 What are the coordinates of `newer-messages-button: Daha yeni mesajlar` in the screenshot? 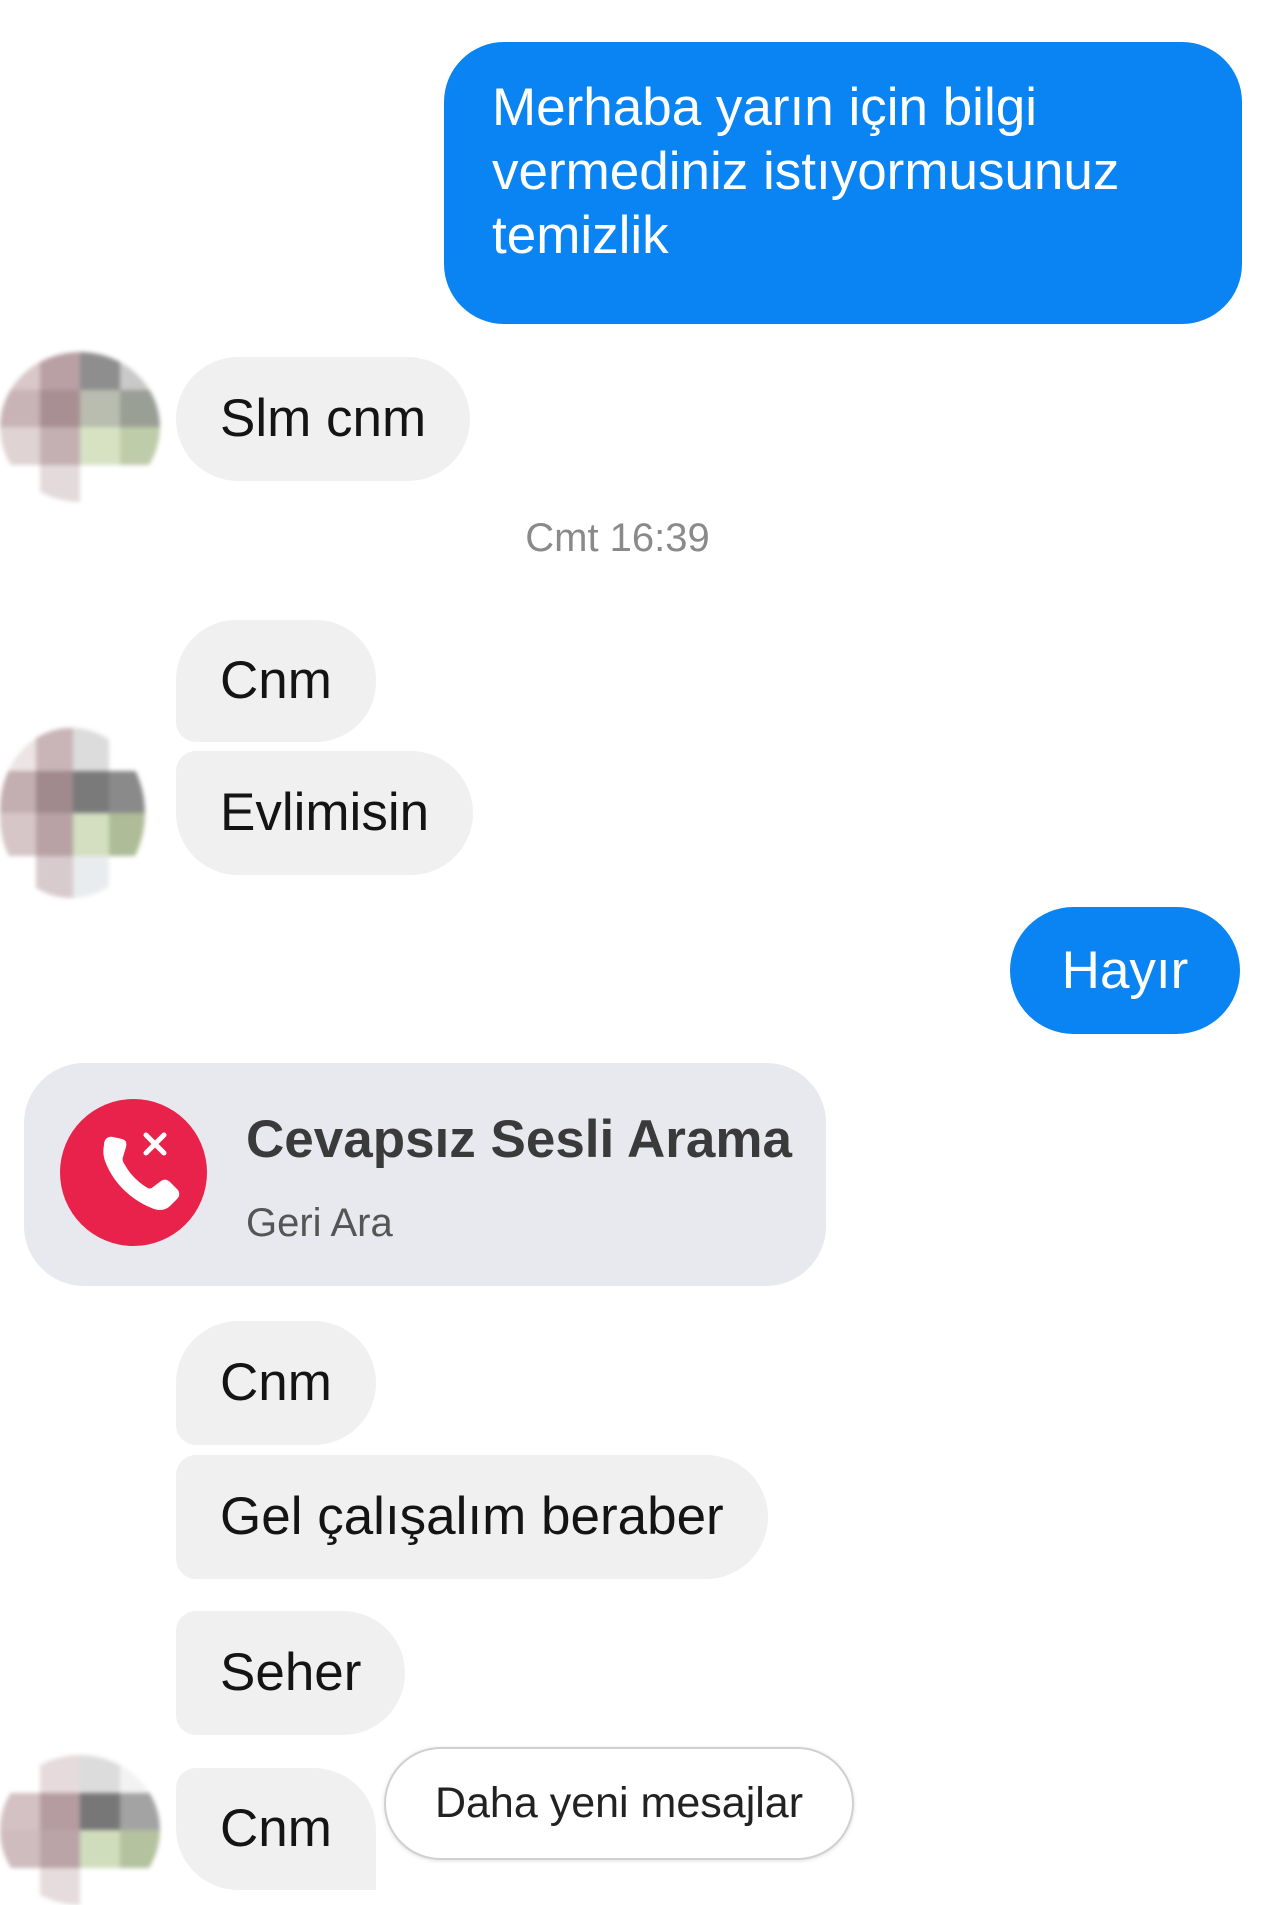 It's located at (619, 1803).